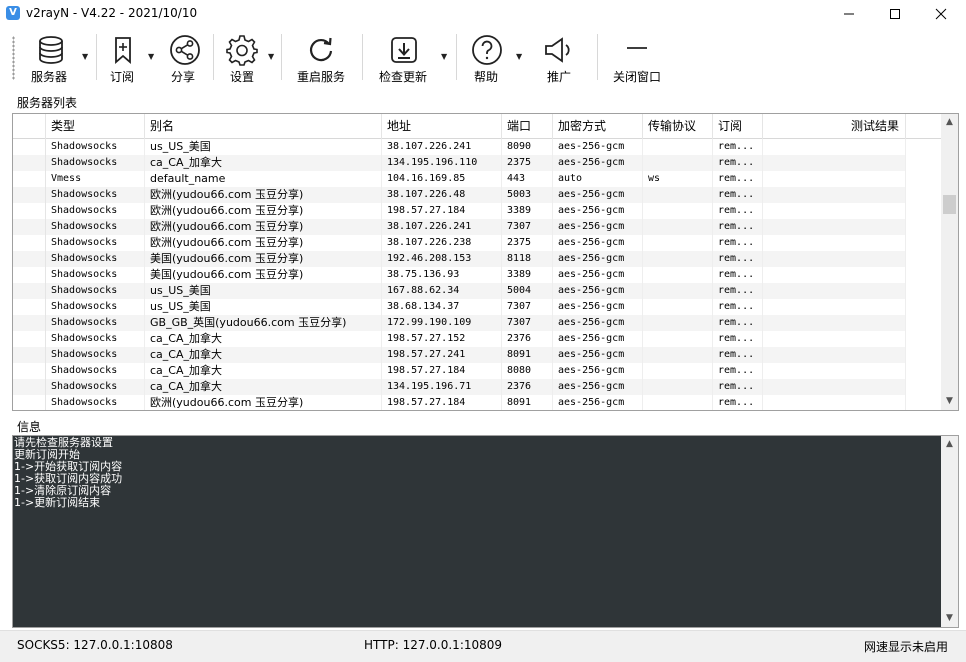 The image size is (966, 662). I want to click on cell-transport, so click(678, 339).